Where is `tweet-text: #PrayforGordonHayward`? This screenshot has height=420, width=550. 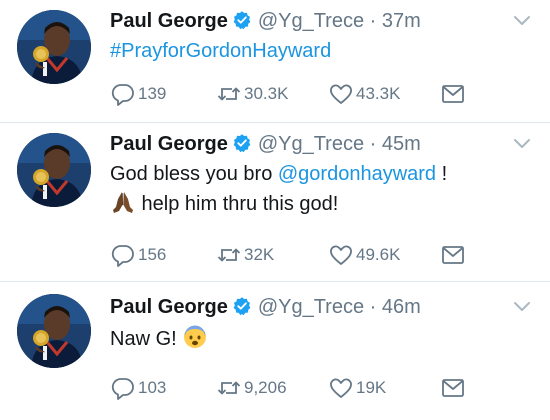 tweet-text: #PrayforGordonHayward is located at coordinates (322, 51).